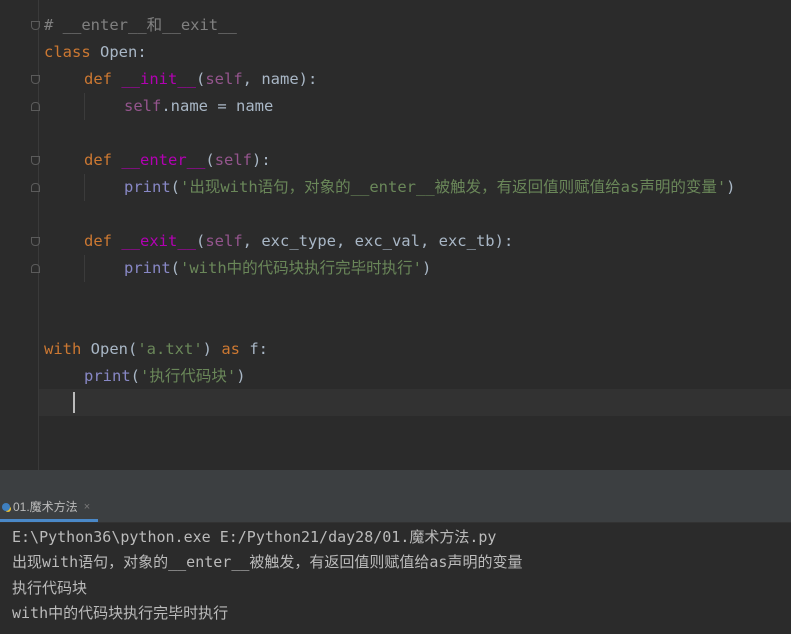 This screenshot has width=791, height=634. I want to click on text-caret, so click(74, 402).